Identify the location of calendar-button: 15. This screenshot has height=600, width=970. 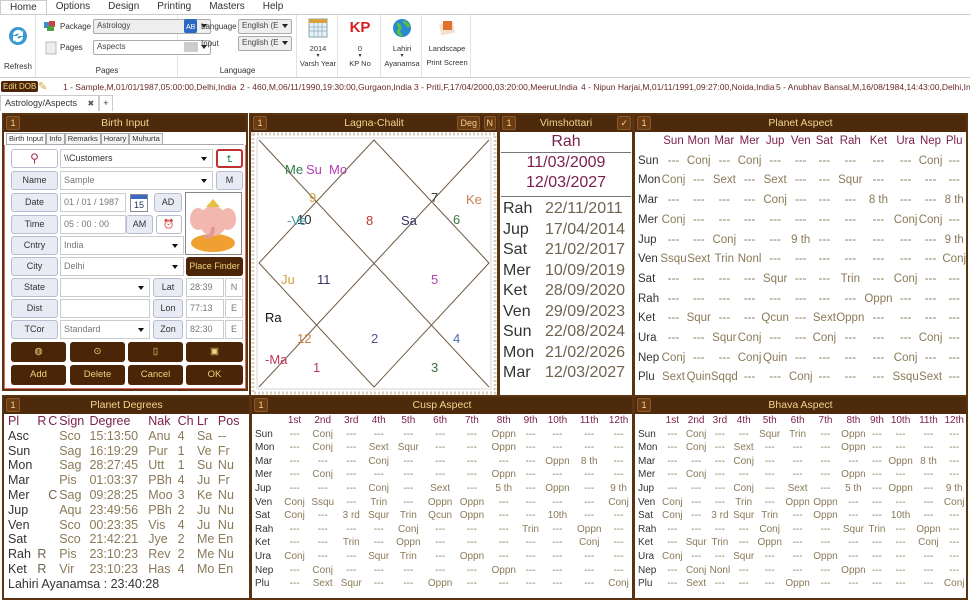
(139, 203).